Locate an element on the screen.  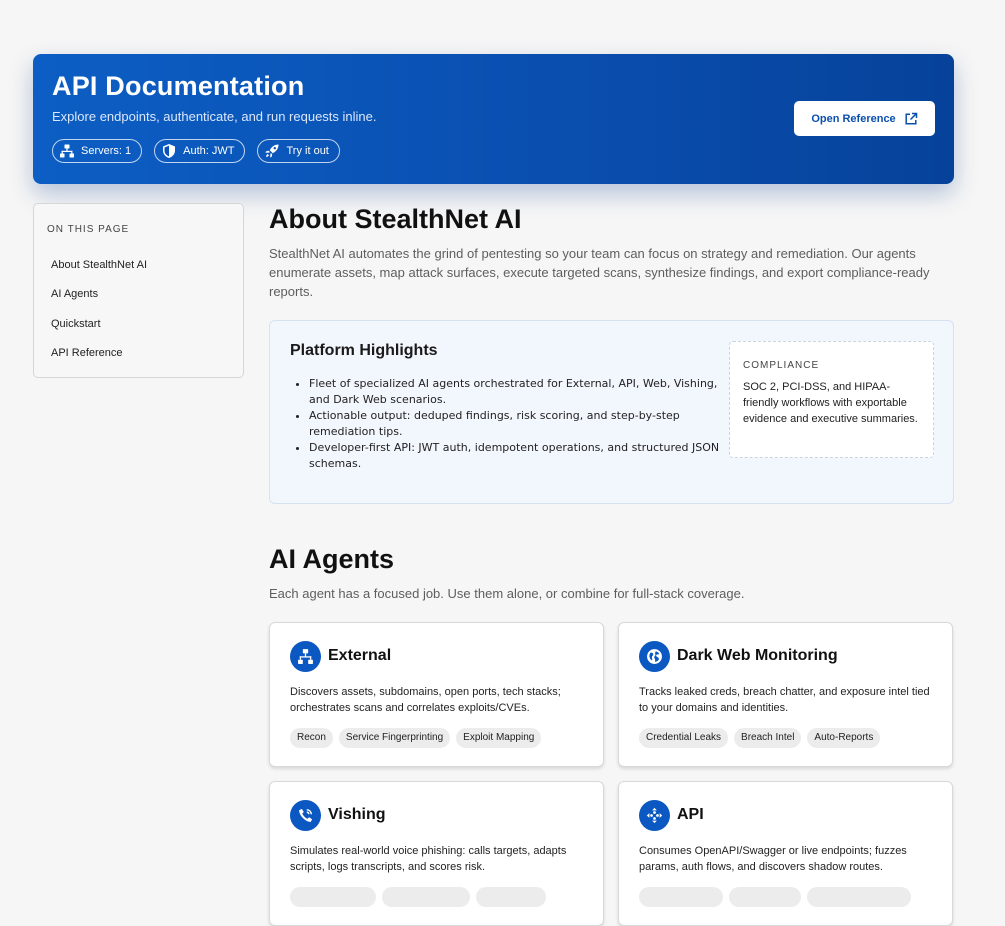
auth-pill: Auth: JWT is located at coordinates (200, 151).